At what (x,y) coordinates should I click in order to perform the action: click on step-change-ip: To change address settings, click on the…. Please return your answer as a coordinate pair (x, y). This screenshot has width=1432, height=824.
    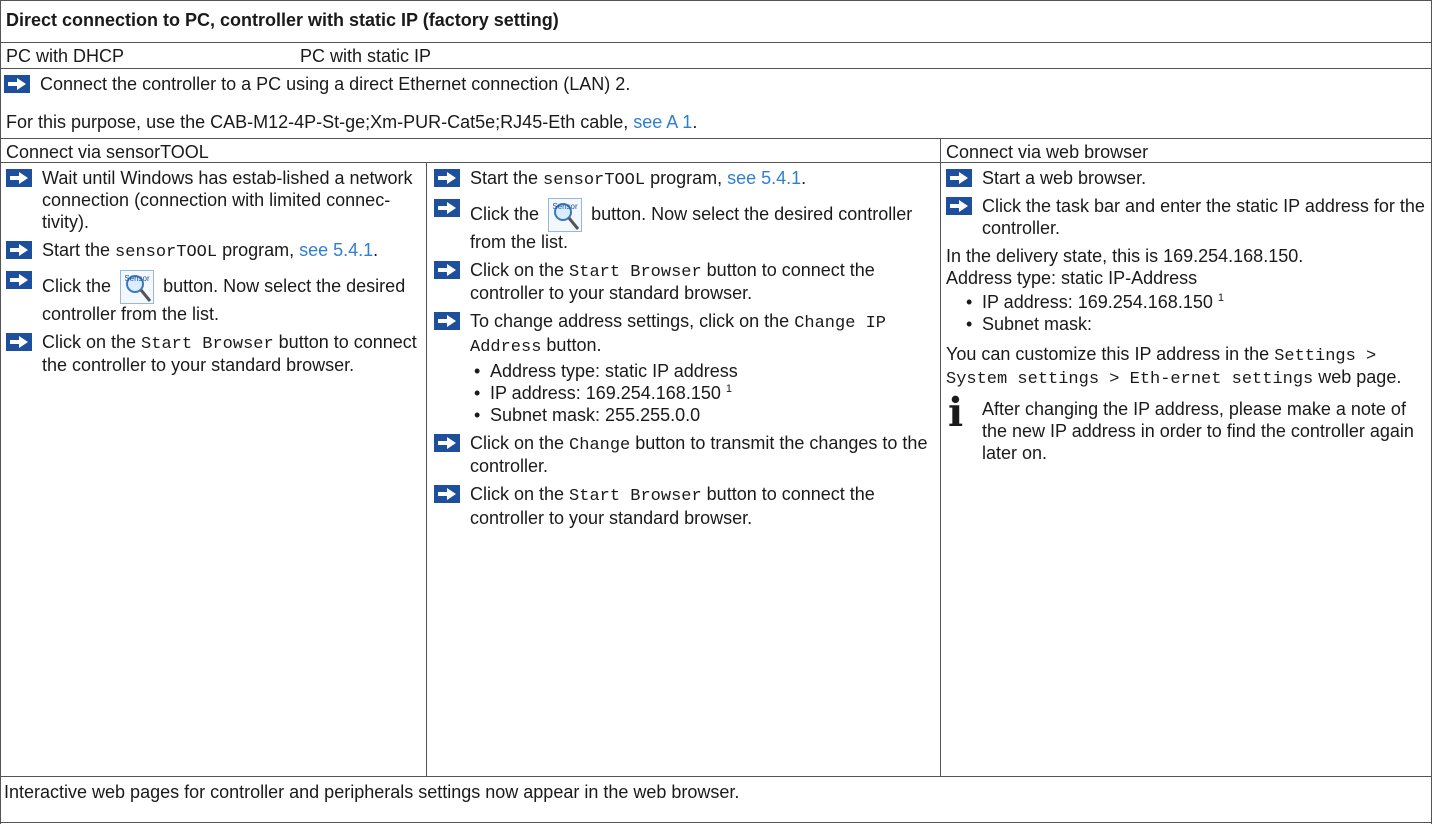
    Looking at the image, I should click on (684, 369).